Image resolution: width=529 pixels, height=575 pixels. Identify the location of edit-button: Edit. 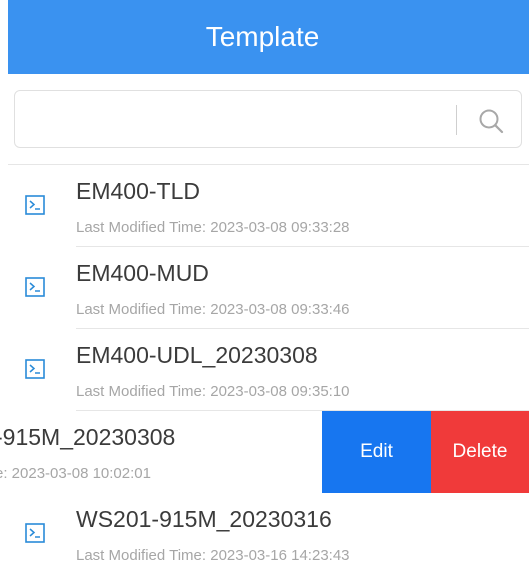
(376, 452).